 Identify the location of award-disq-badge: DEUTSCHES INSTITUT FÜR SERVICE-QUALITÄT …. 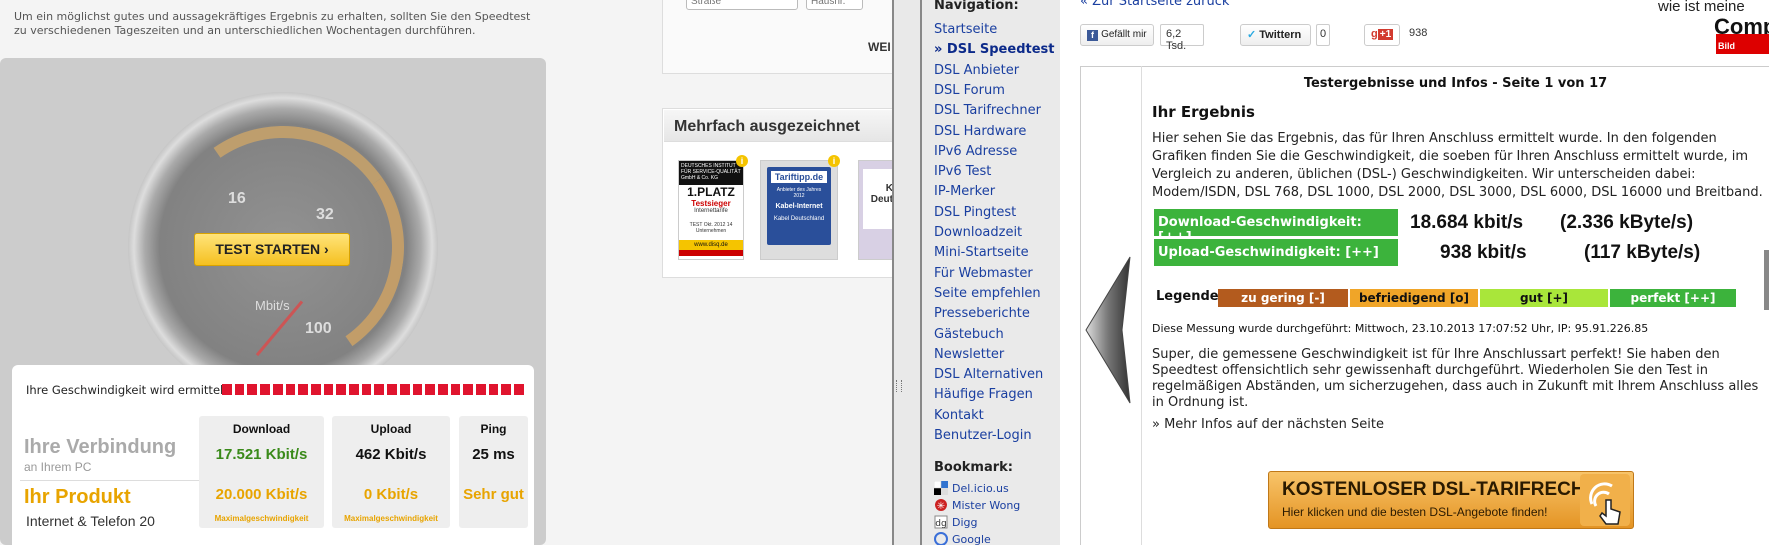
(711, 210).